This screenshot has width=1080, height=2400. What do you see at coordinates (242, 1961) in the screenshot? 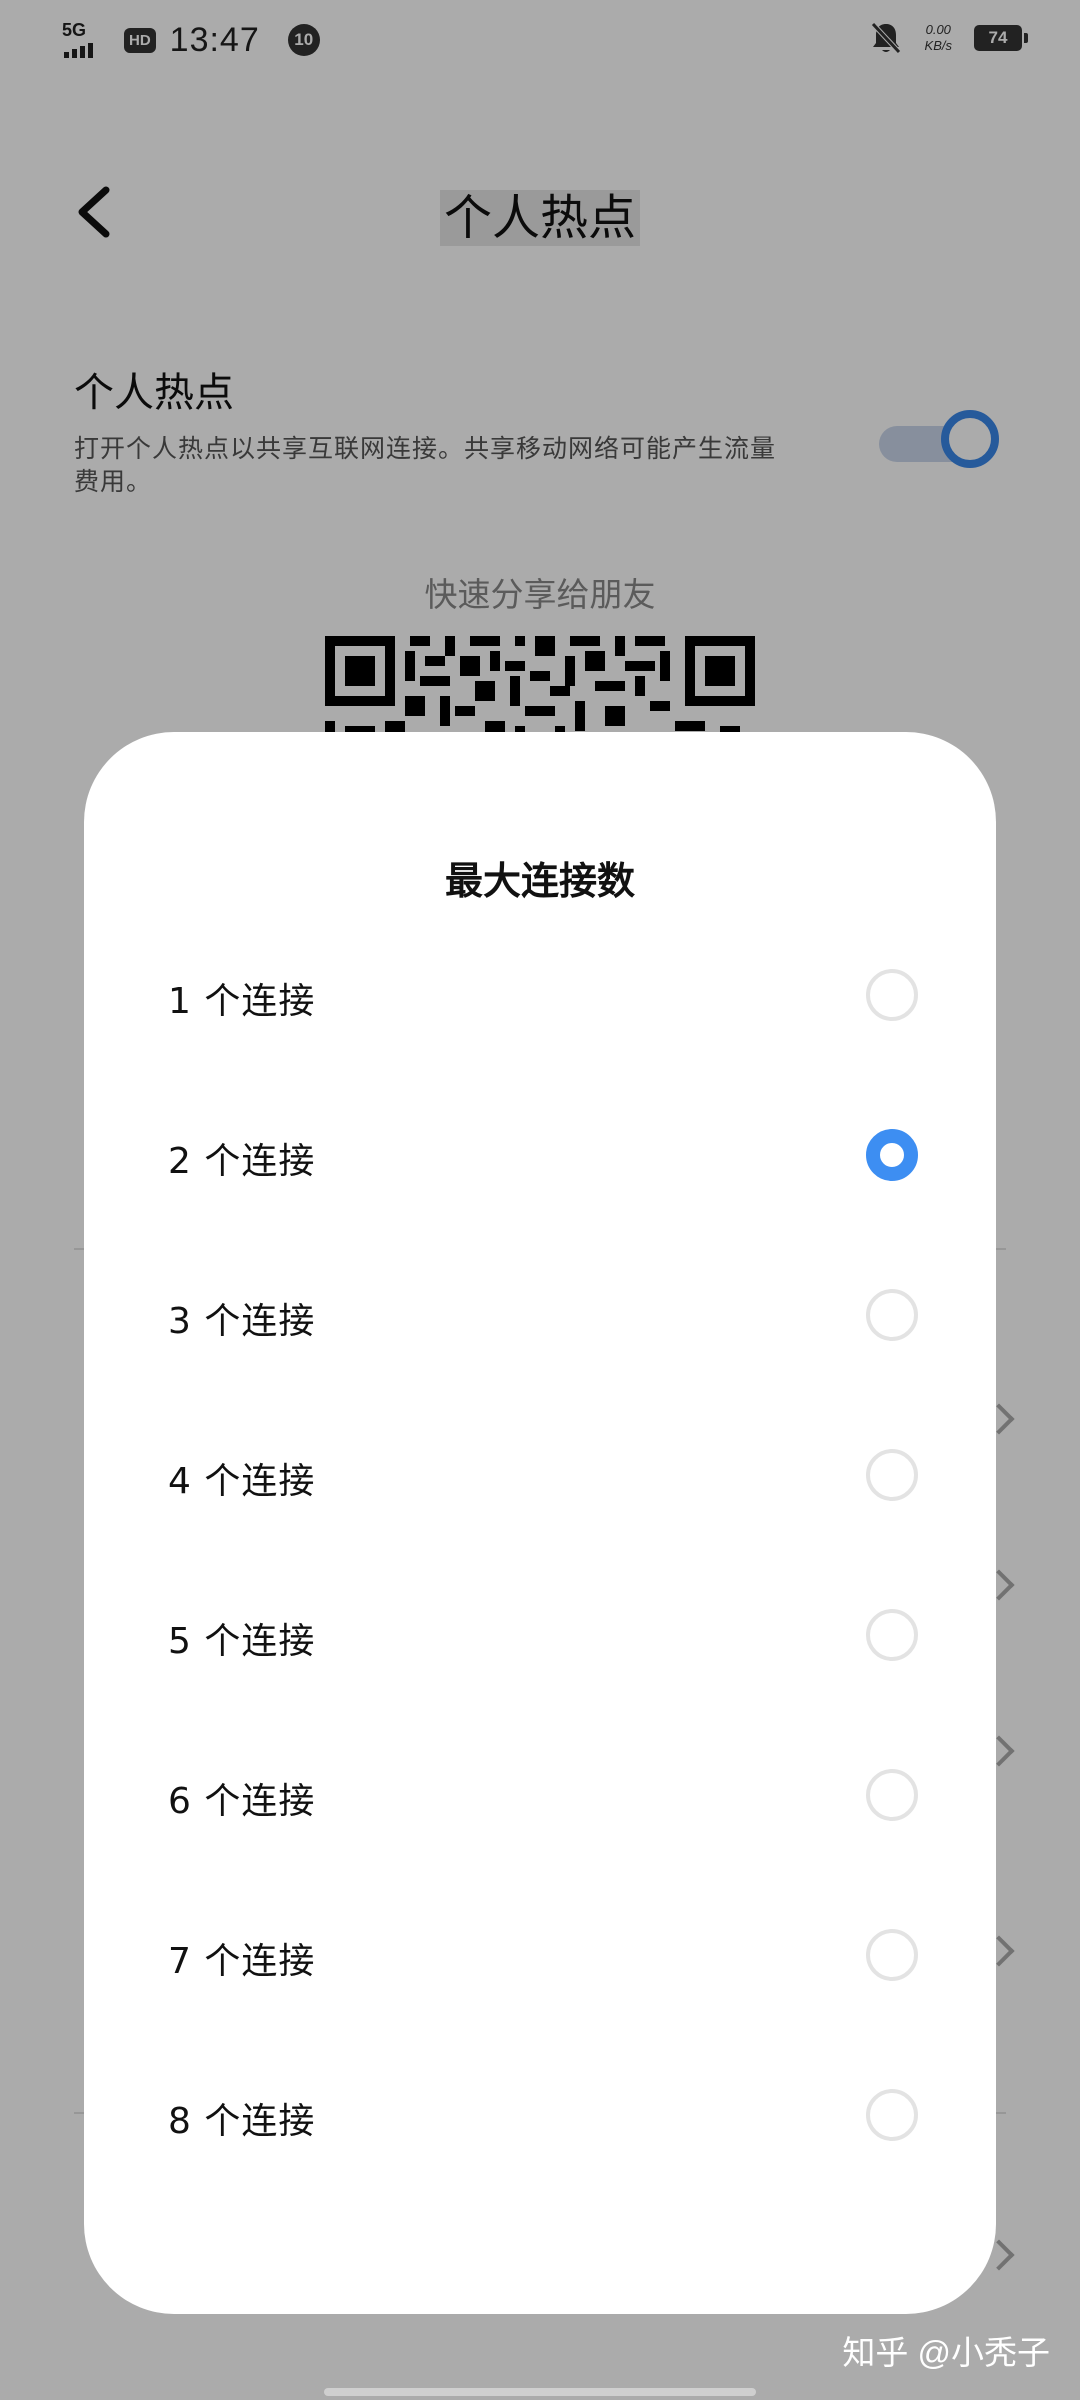
I see `option-label: 7 个连接` at bounding box center [242, 1961].